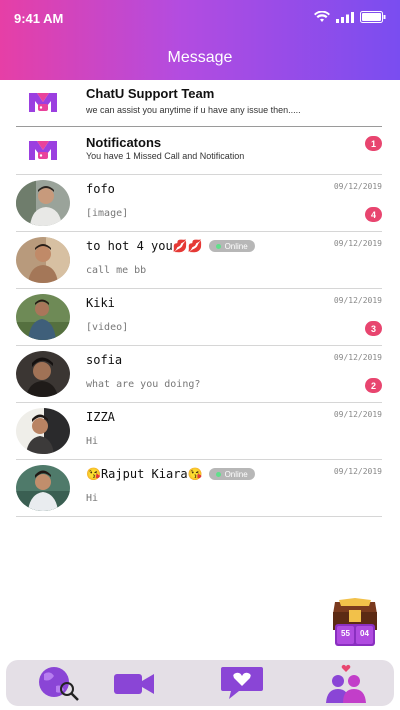  I want to click on support-title: ChatU Support Team, so click(150, 93).